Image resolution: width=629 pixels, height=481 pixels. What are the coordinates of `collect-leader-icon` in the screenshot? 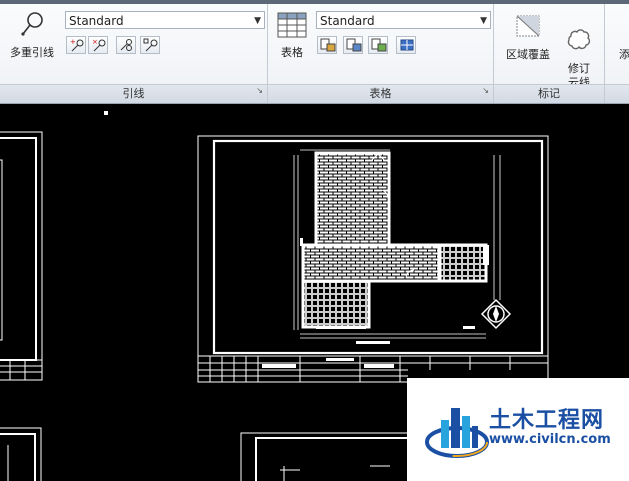 It's located at (150, 45).